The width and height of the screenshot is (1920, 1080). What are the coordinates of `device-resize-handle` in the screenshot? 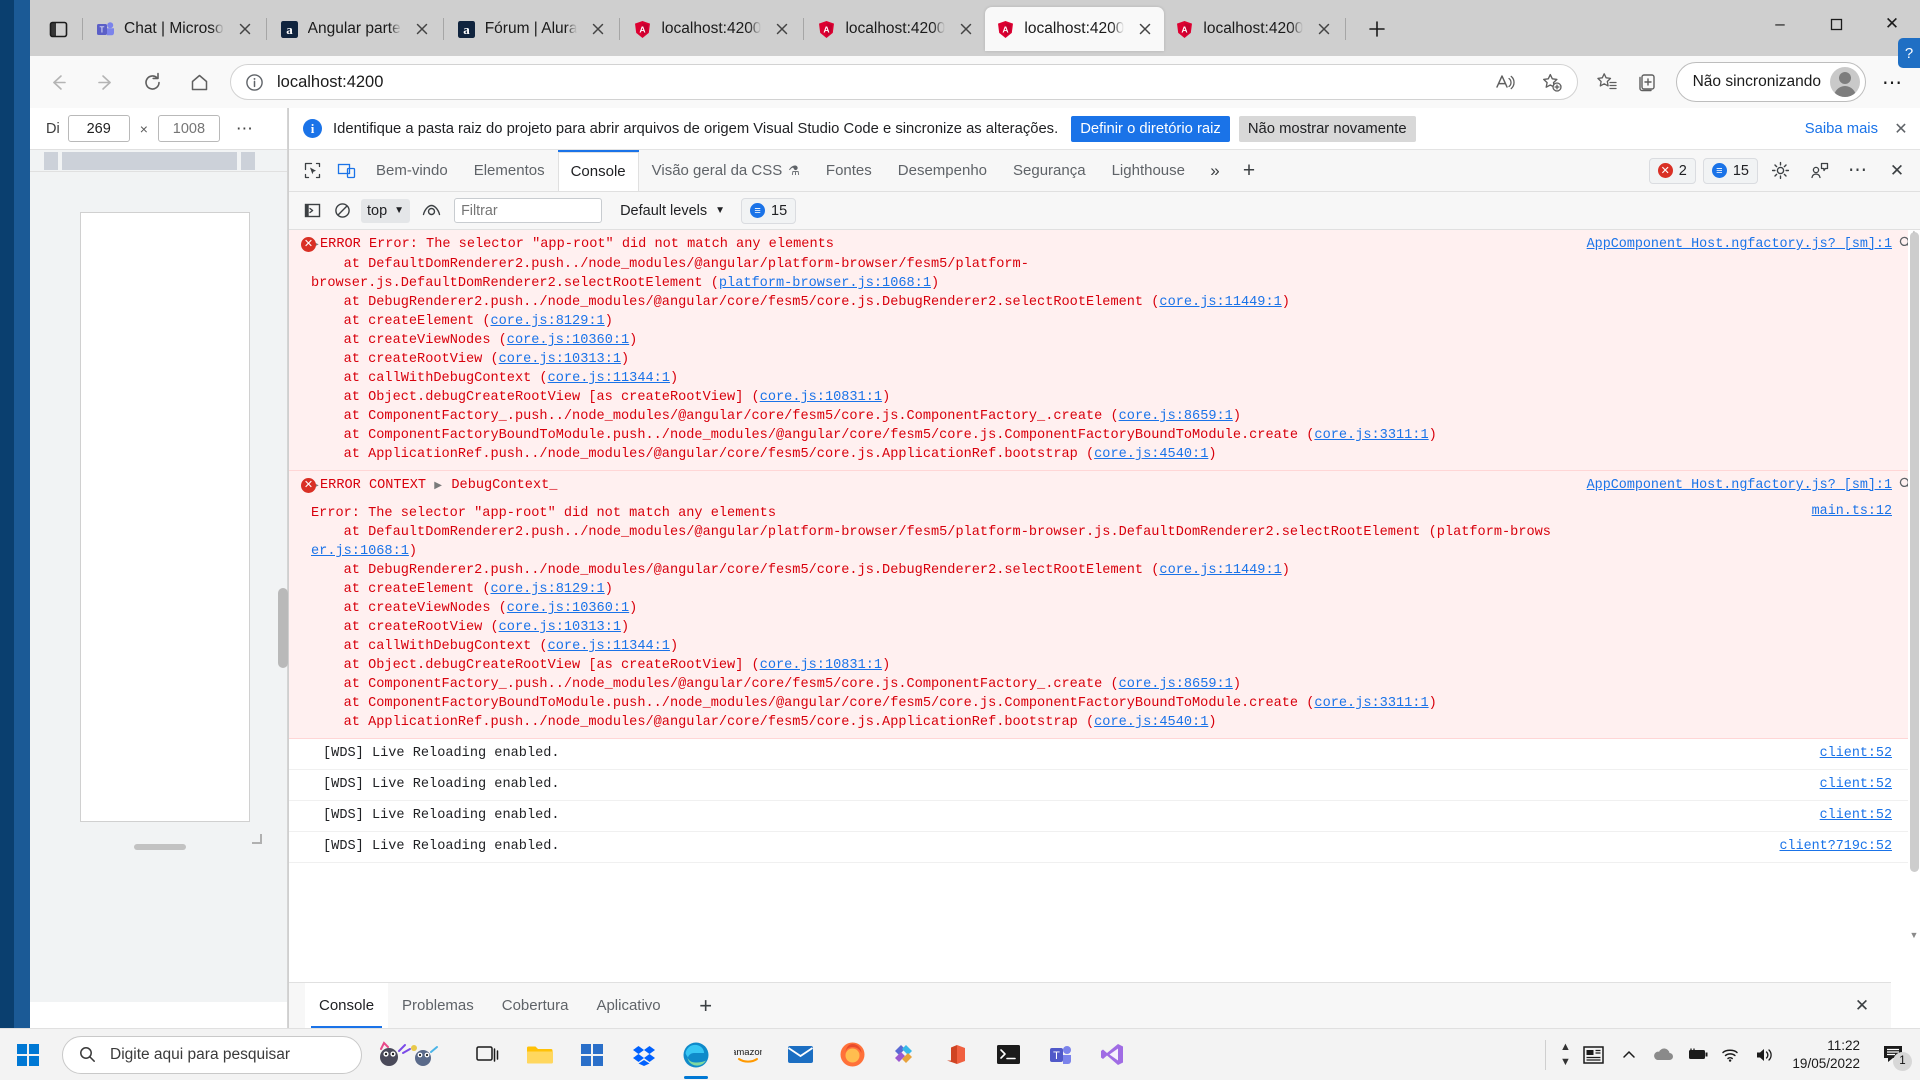 It's located at (160, 847).